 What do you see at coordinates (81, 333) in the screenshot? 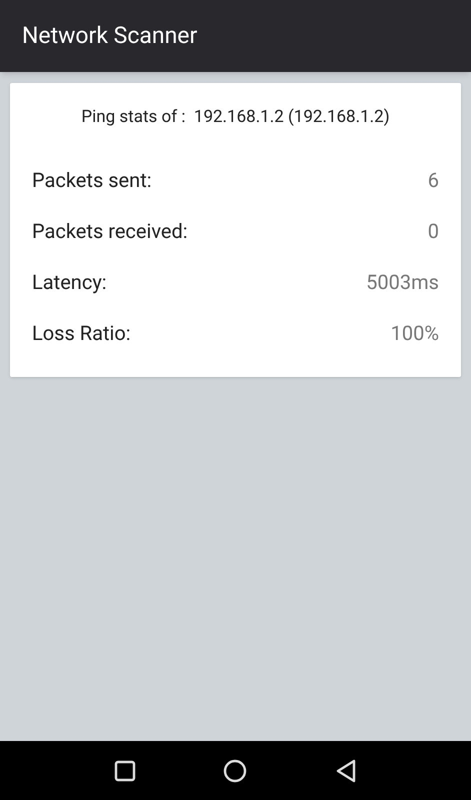
I see `stat-label: Loss Ratio:` at bounding box center [81, 333].